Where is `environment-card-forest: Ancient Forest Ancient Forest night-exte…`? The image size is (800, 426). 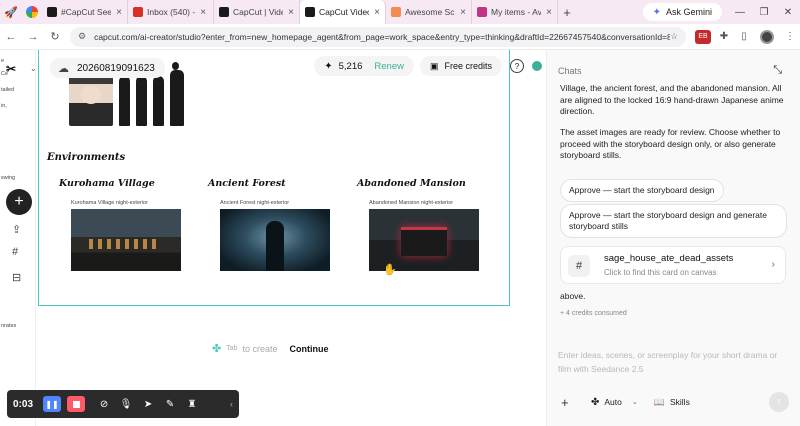
environment-card-forest: Ancient Forest Ancient Forest night-exte… is located at coordinates (273, 224).